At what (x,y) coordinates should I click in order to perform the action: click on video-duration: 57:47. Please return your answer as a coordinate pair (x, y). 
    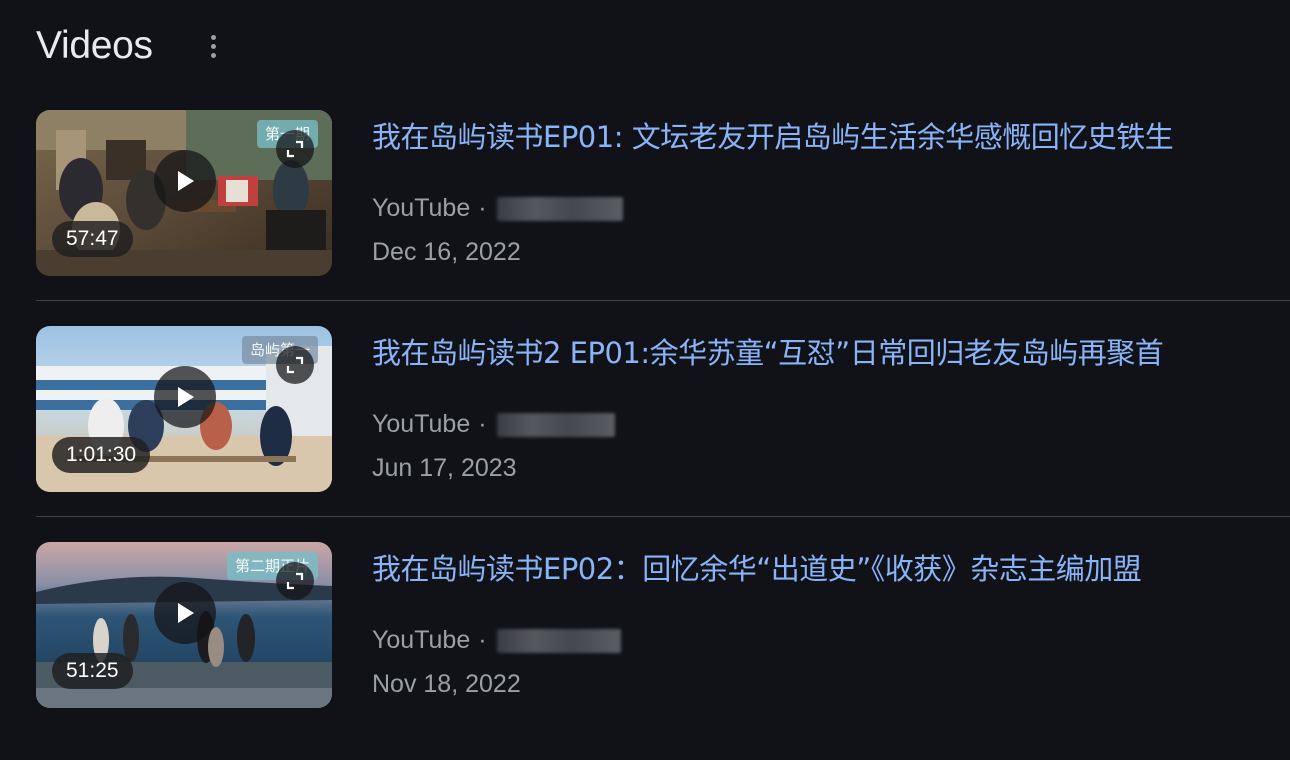
    Looking at the image, I should click on (92, 239).